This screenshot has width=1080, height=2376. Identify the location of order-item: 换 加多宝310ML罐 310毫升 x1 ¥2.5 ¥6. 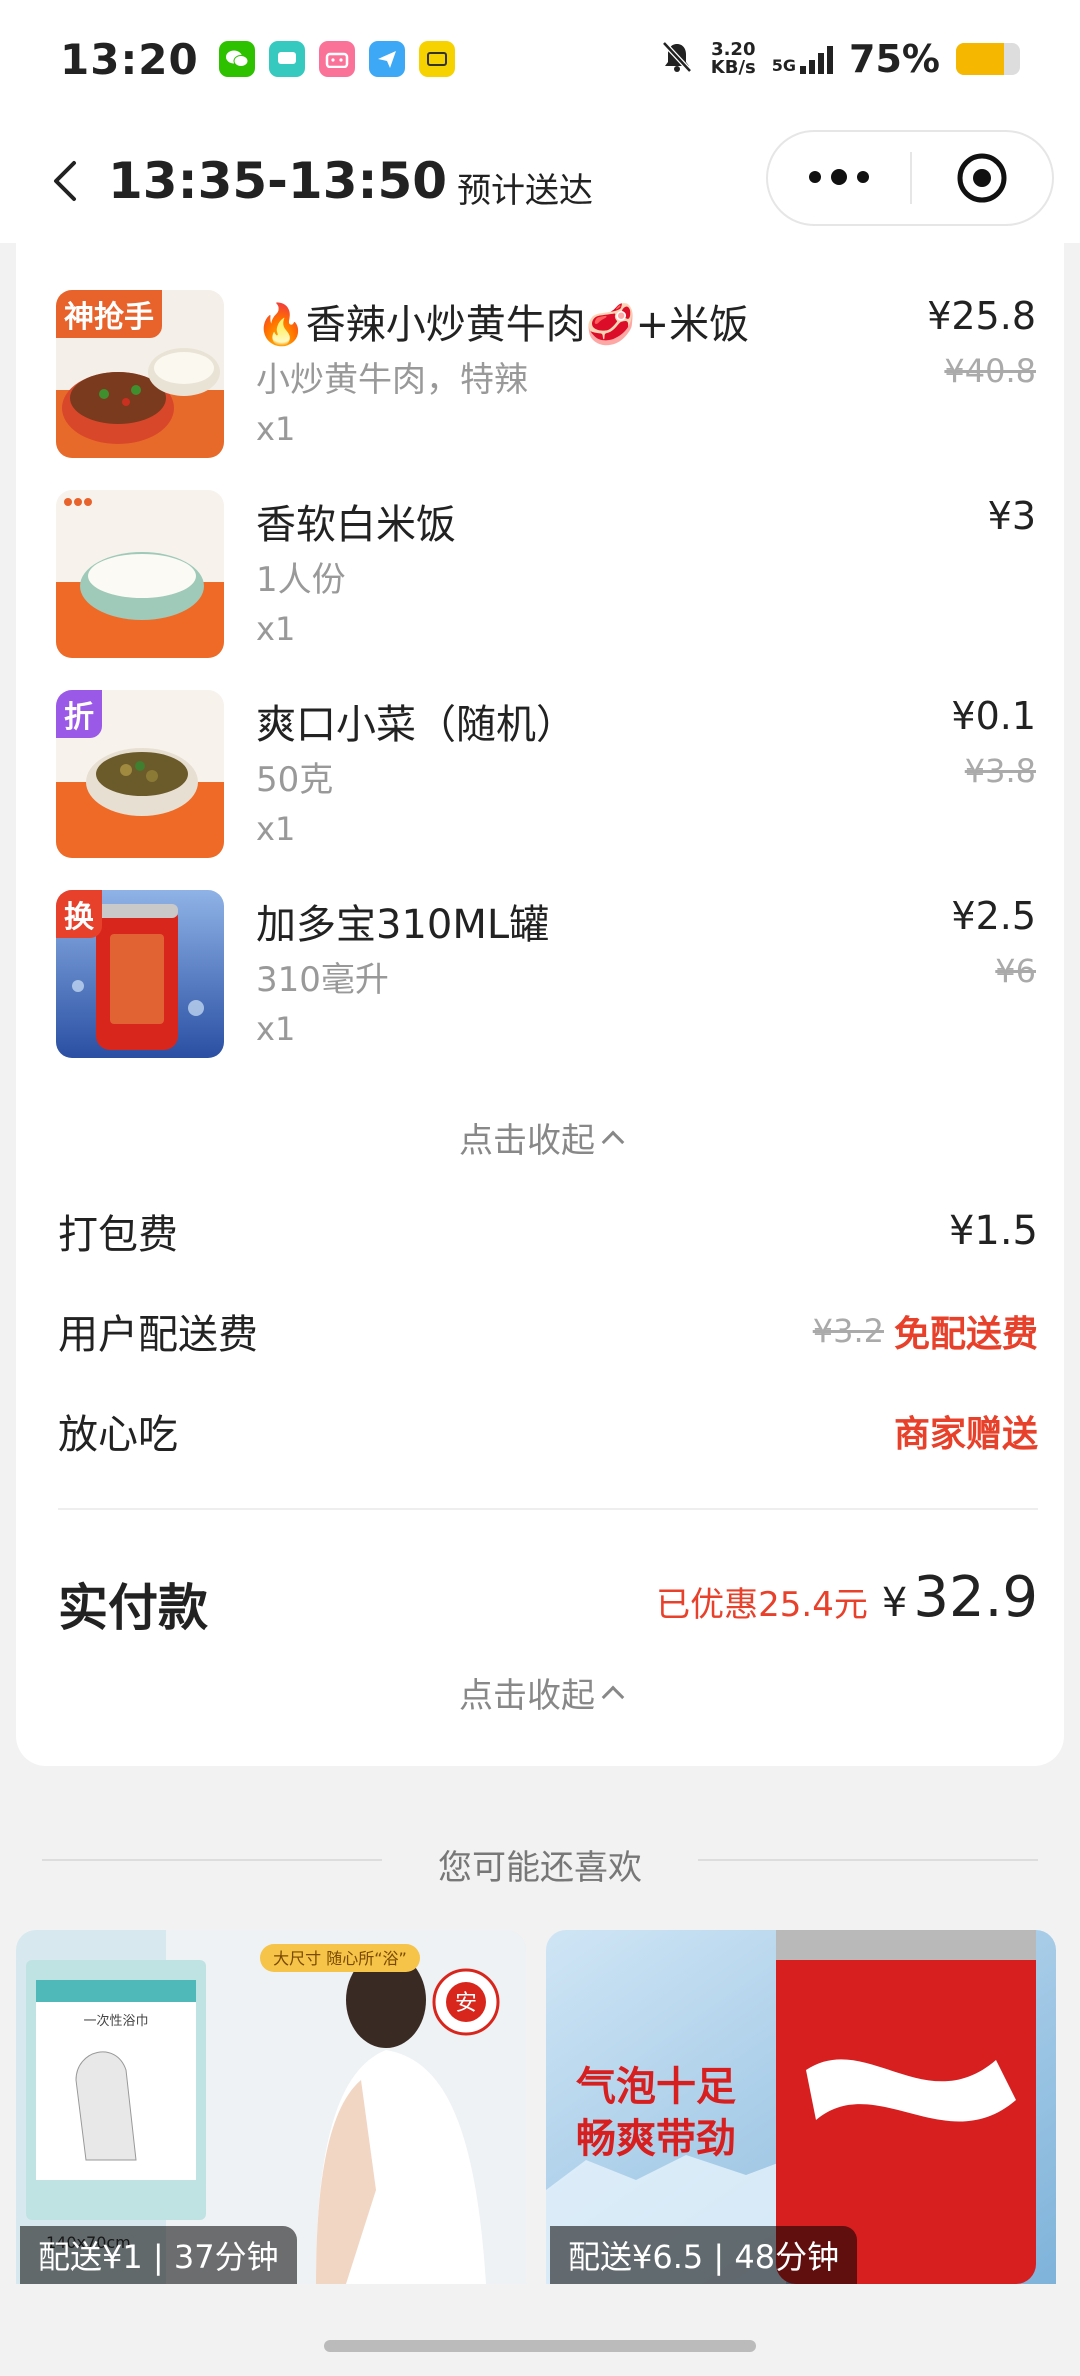
(546, 975).